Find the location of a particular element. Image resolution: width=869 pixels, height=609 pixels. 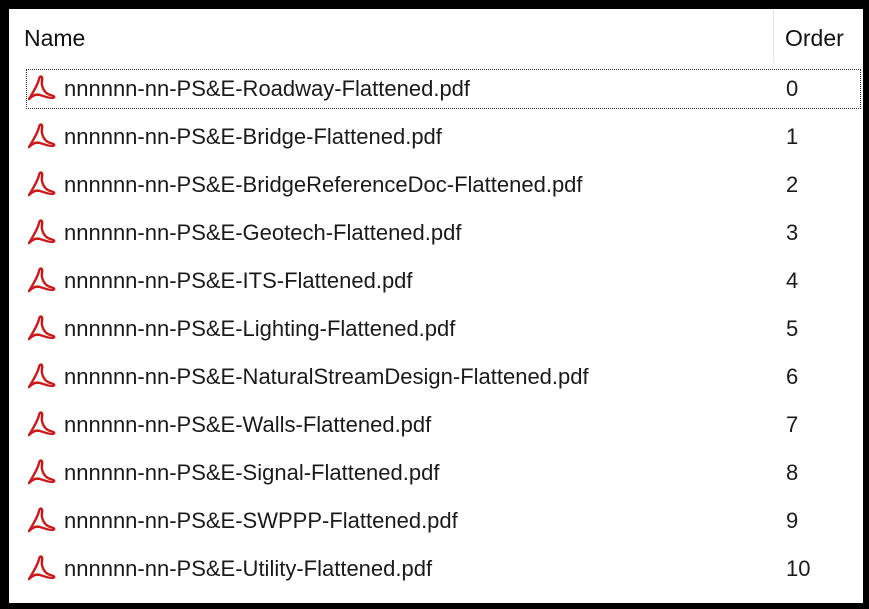

file-name: nnnnnn-nn-PS&E-Walls-Flattened.pdf is located at coordinates (248, 424).